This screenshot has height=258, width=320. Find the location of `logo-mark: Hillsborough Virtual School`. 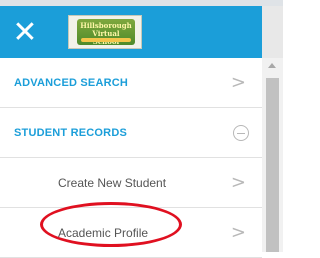

logo-mark: Hillsborough Virtual School is located at coordinates (106, 32).